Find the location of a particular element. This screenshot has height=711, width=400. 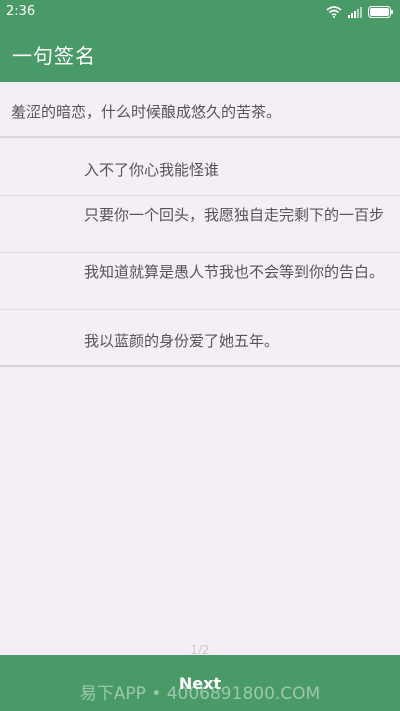

app-bar: 一句签名 is located at coordinates (200, 53).